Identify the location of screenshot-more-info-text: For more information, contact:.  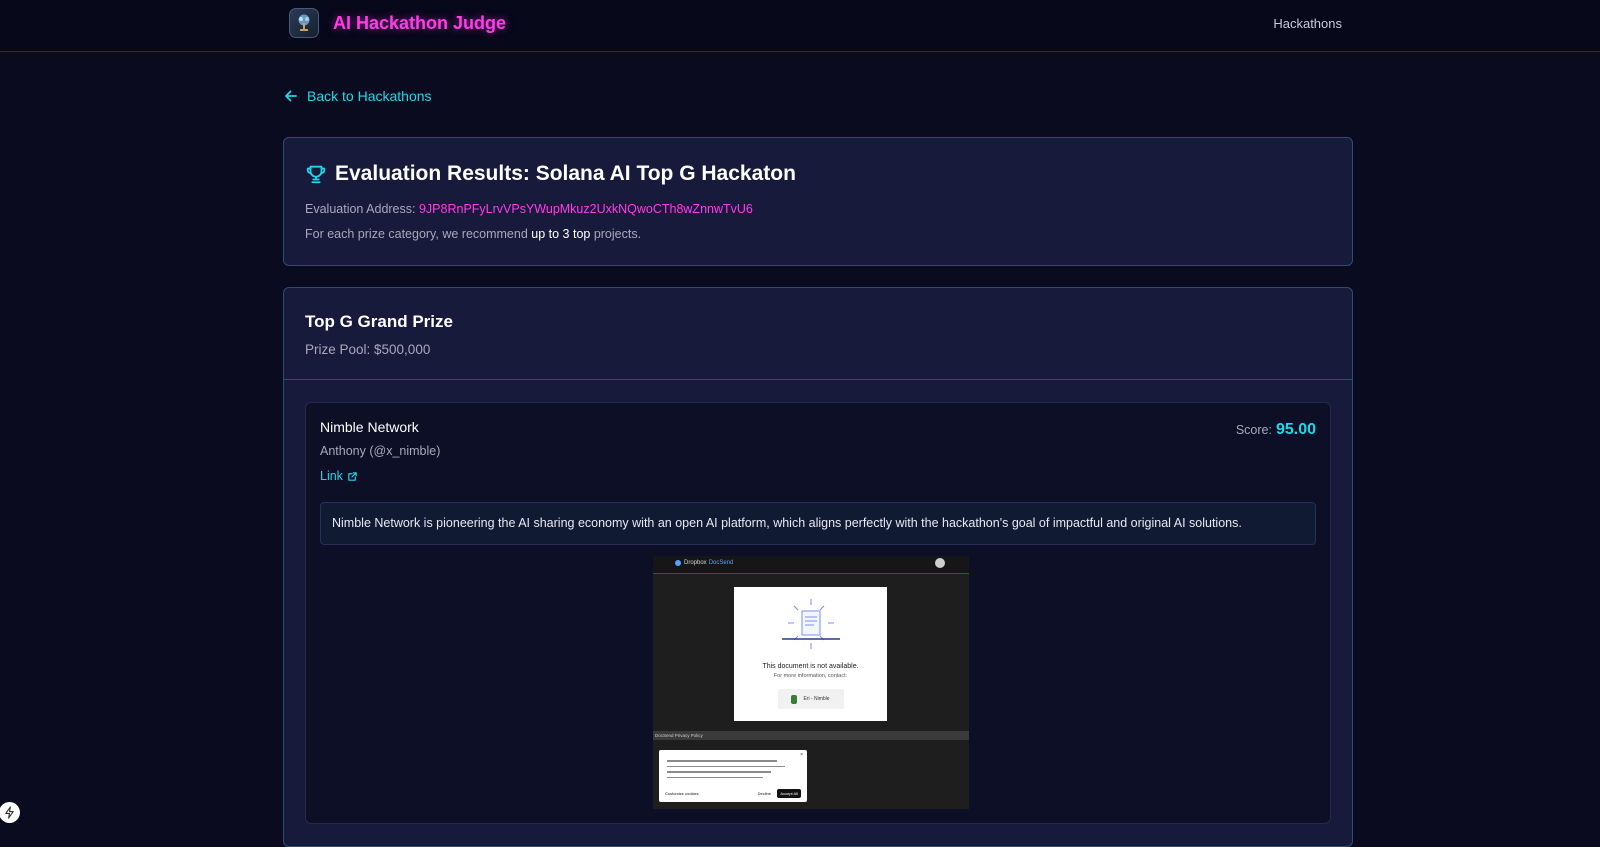
(810, 676).